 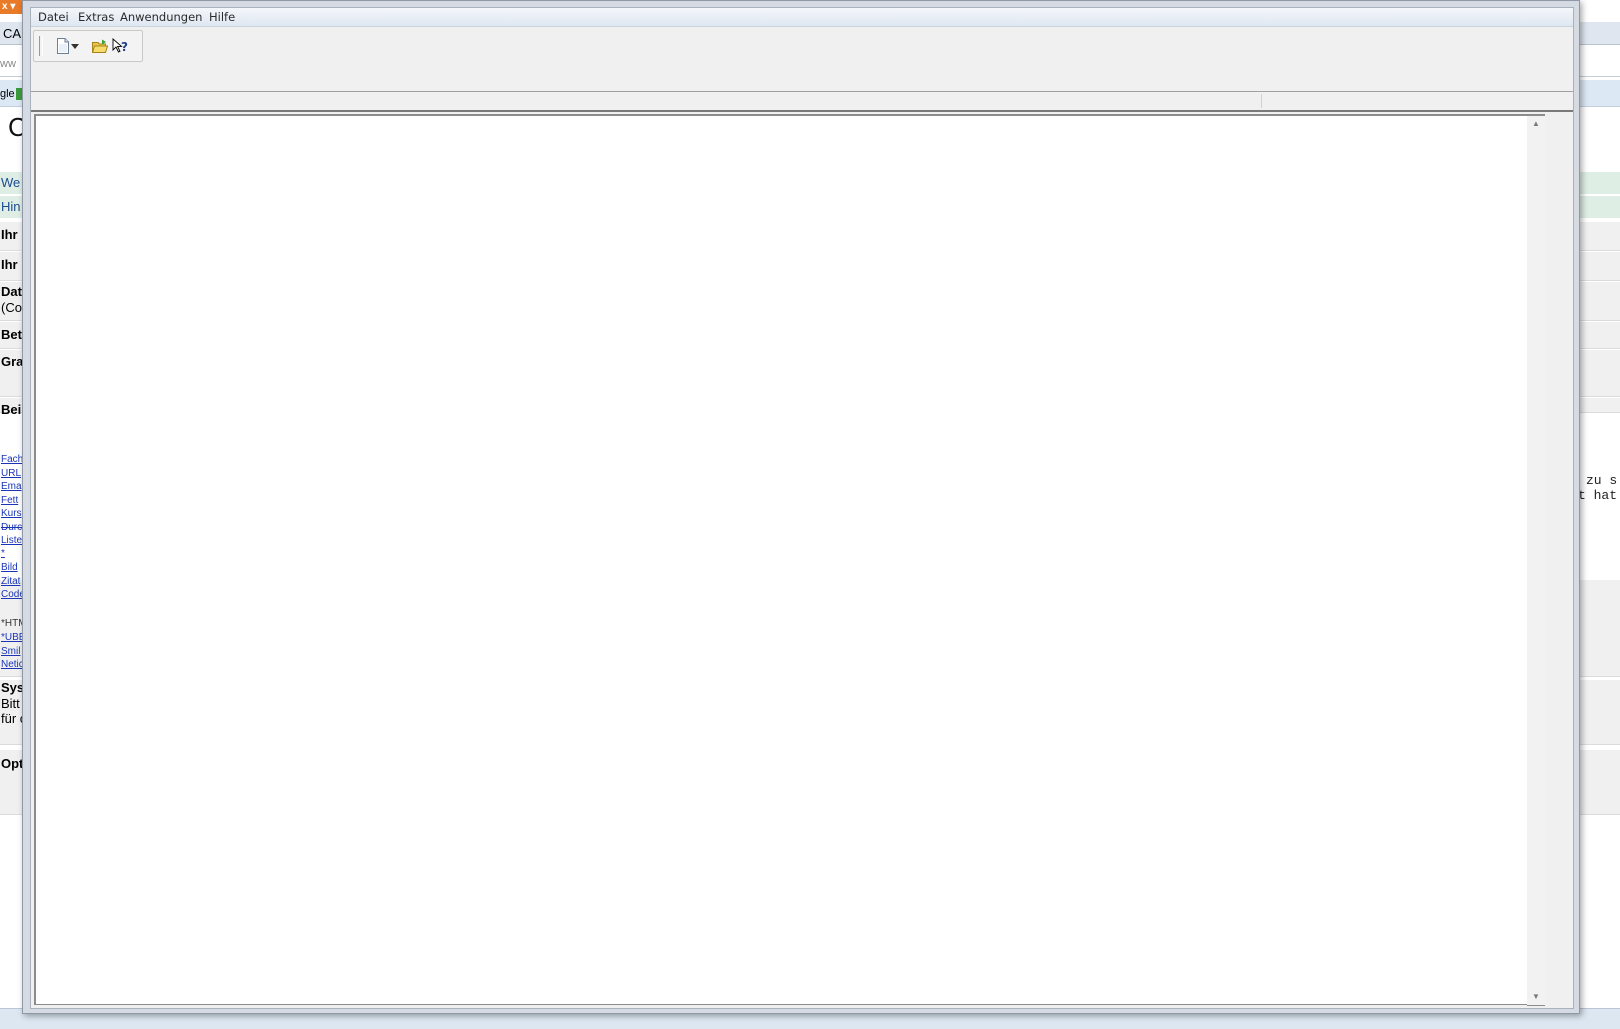 I want to click on tab-close-icon: x ▾, so click(x=12, y=7).